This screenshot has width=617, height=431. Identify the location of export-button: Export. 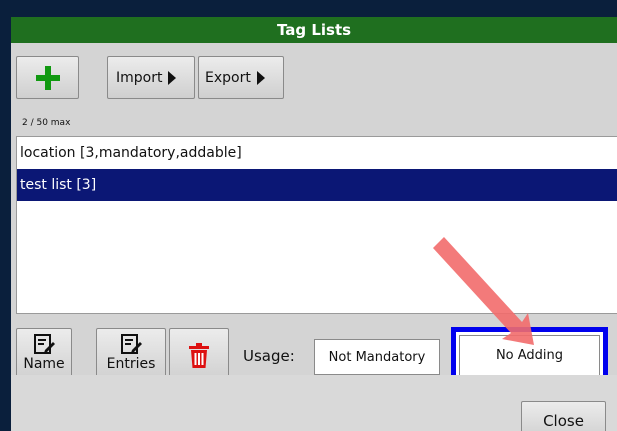
(241, 77).